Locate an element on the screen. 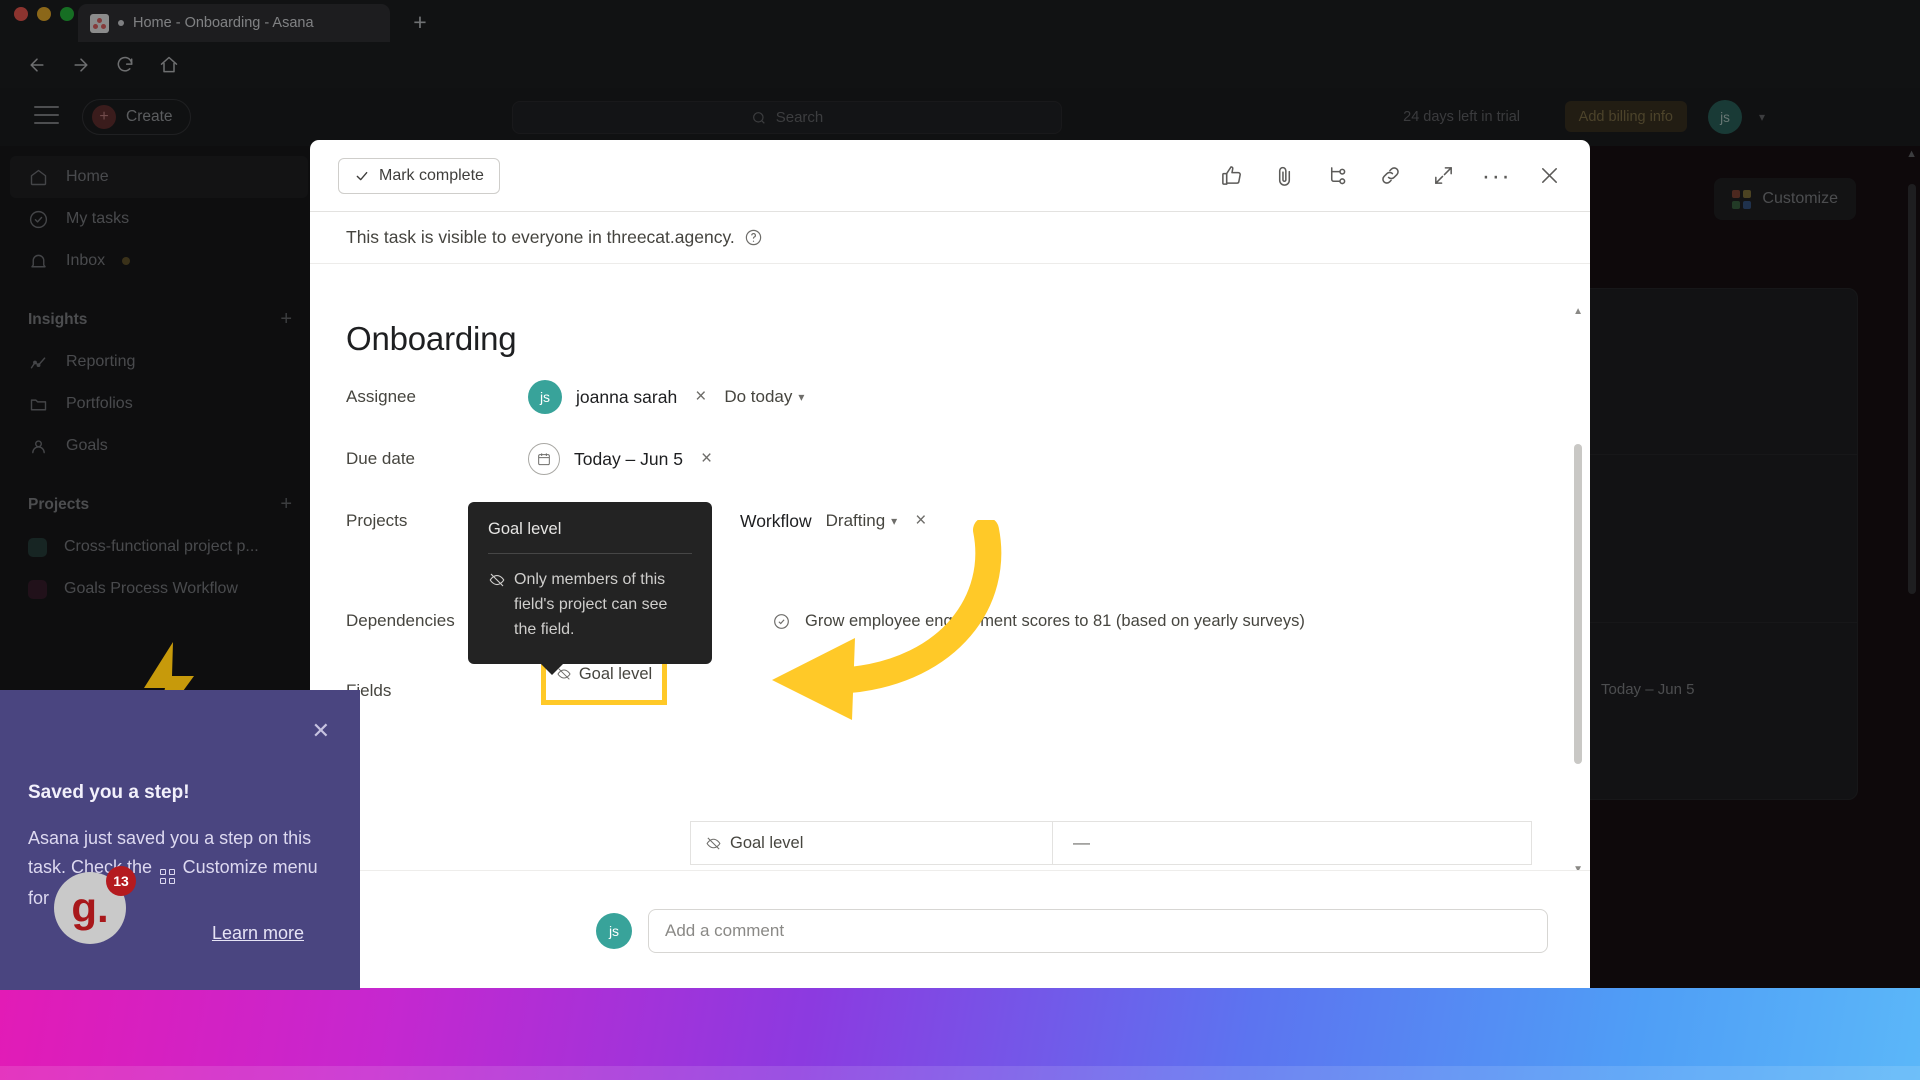 The width and height of the screenshot is (1920, 1080). highlighted-field-label: Goal level is located at coordinates (615, 673).